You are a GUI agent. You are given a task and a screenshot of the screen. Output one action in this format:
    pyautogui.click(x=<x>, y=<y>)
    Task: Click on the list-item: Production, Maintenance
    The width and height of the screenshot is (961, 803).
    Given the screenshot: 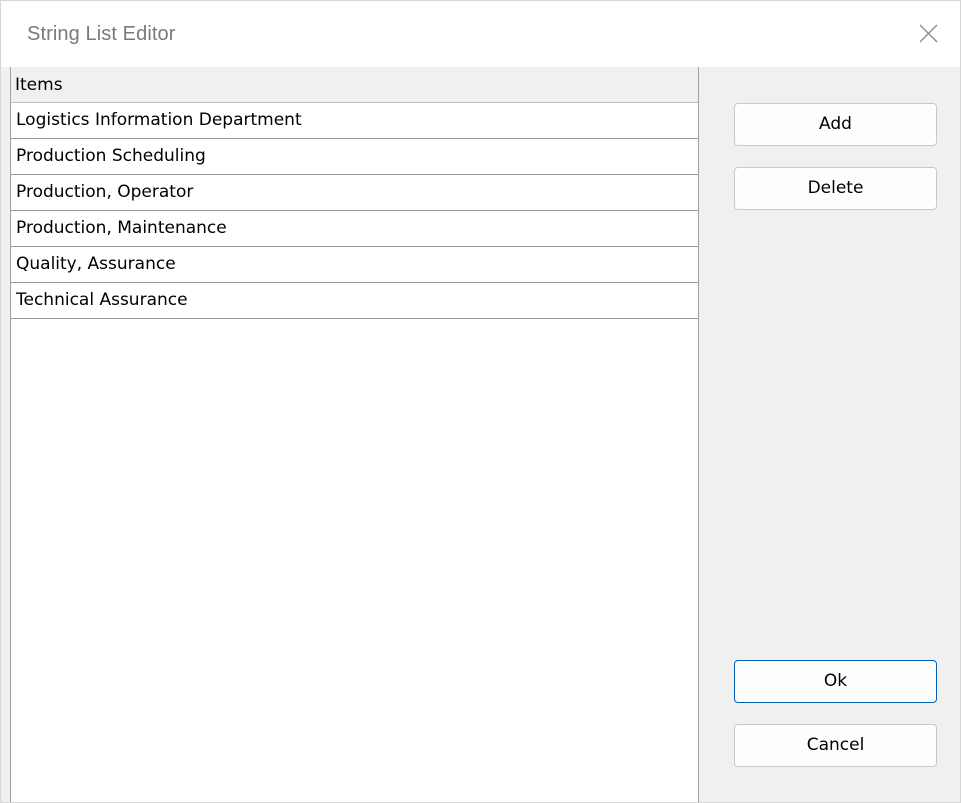 What is the action you would take?
    pyautogui.click(x=354, y=229)
    